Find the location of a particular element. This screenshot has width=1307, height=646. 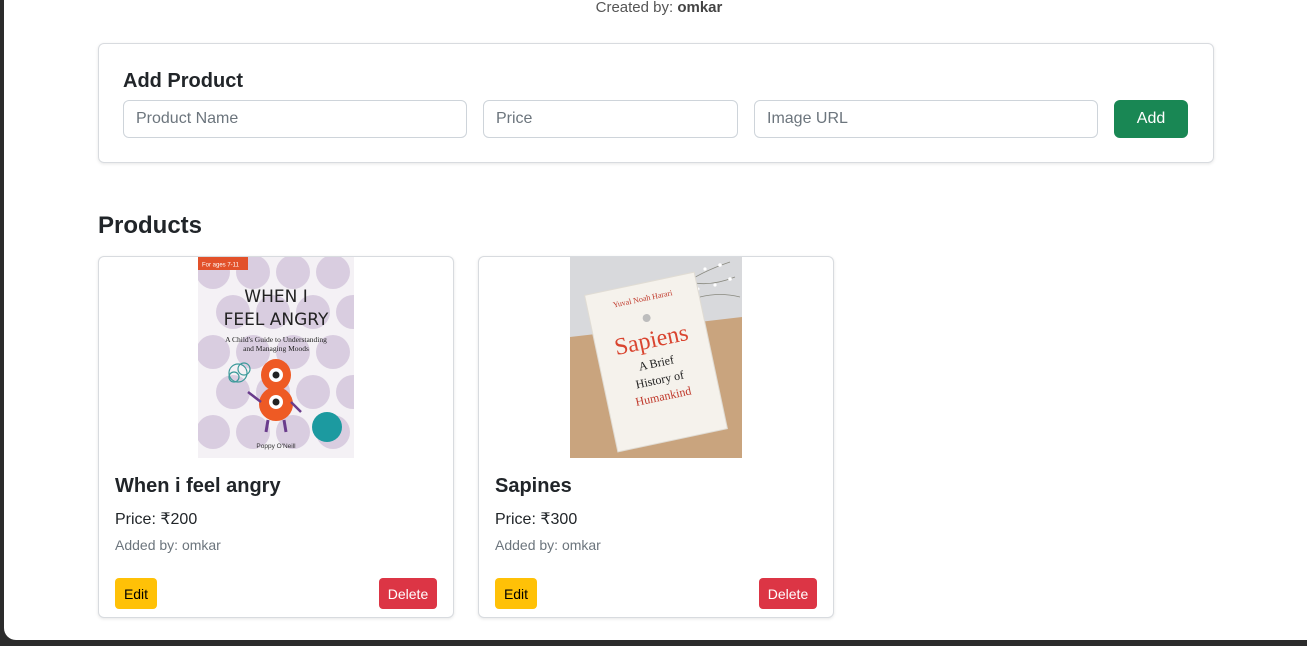

cover-author: Poppy O'Neill is located at coordinates (276, 446).